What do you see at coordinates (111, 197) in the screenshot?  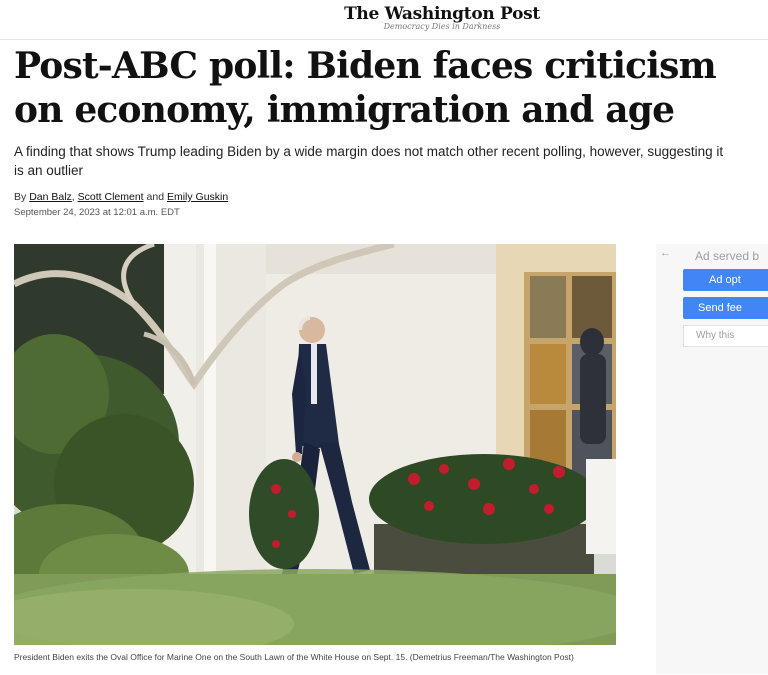 I see `author-link-scott-clement: Scott Clement` at bounding box center [111, 197].